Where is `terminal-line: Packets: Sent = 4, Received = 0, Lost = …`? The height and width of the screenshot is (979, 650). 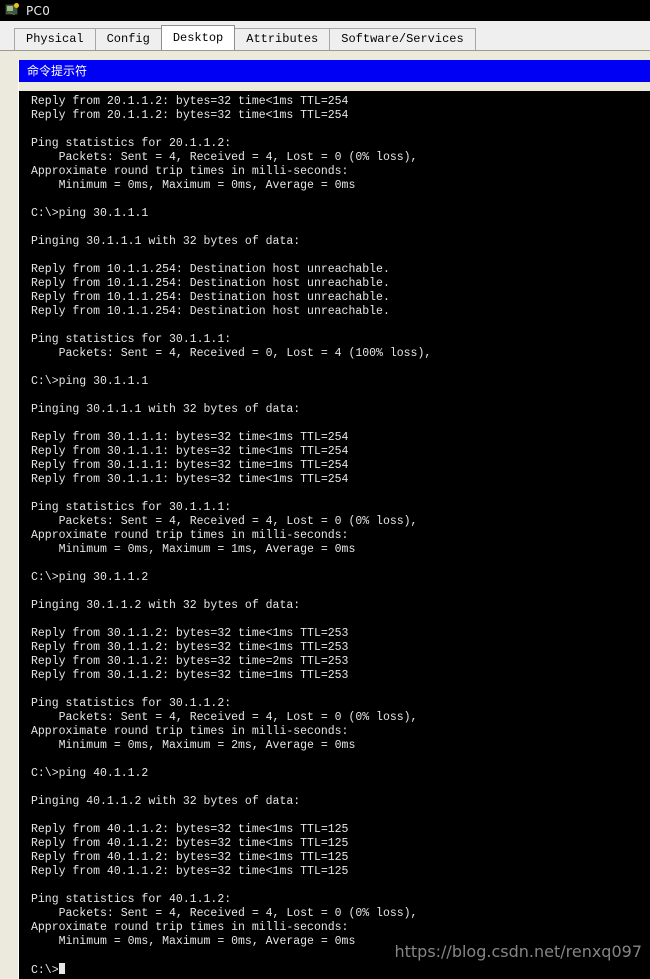 terminal-line: Packets: Sent = 4, Received = 0, Lost = … is located at coordinates (231, 353).